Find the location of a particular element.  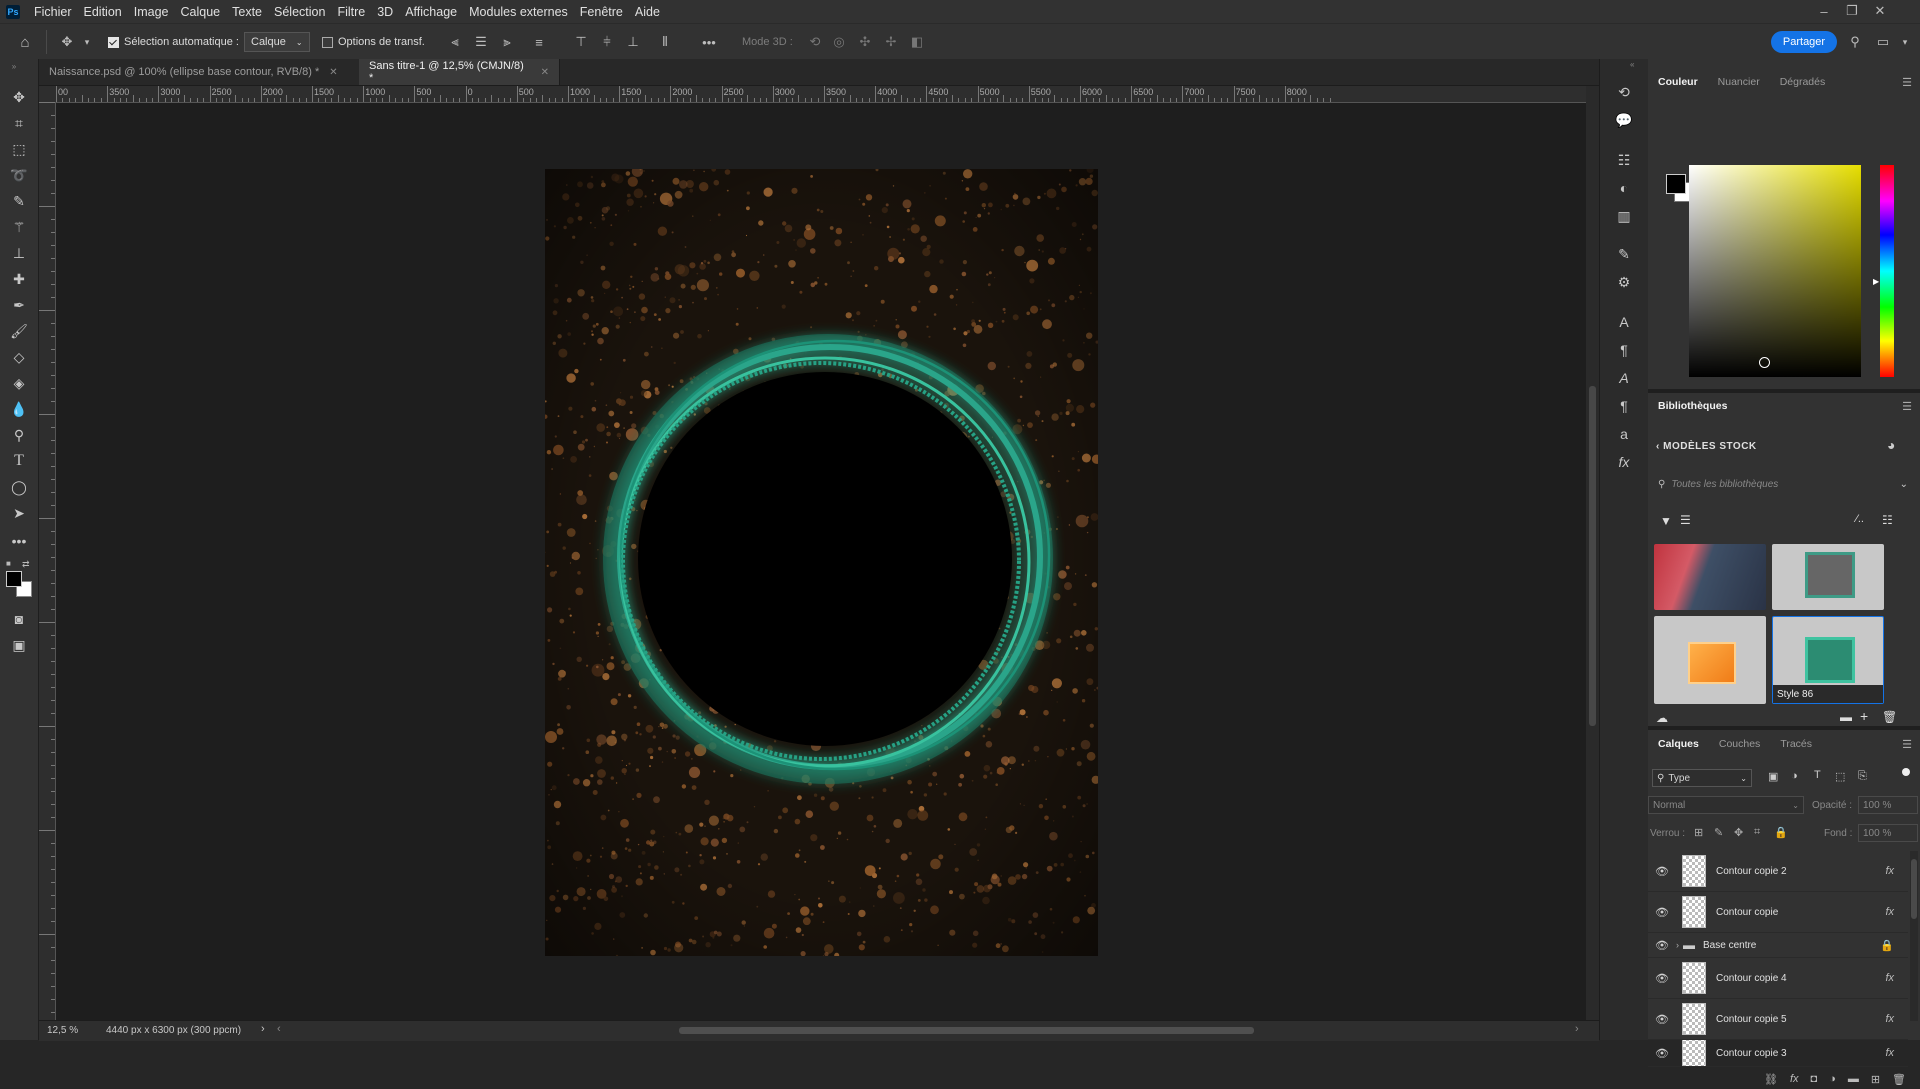

trash-icon: 🗑 is located at coordinates (1889, 717).